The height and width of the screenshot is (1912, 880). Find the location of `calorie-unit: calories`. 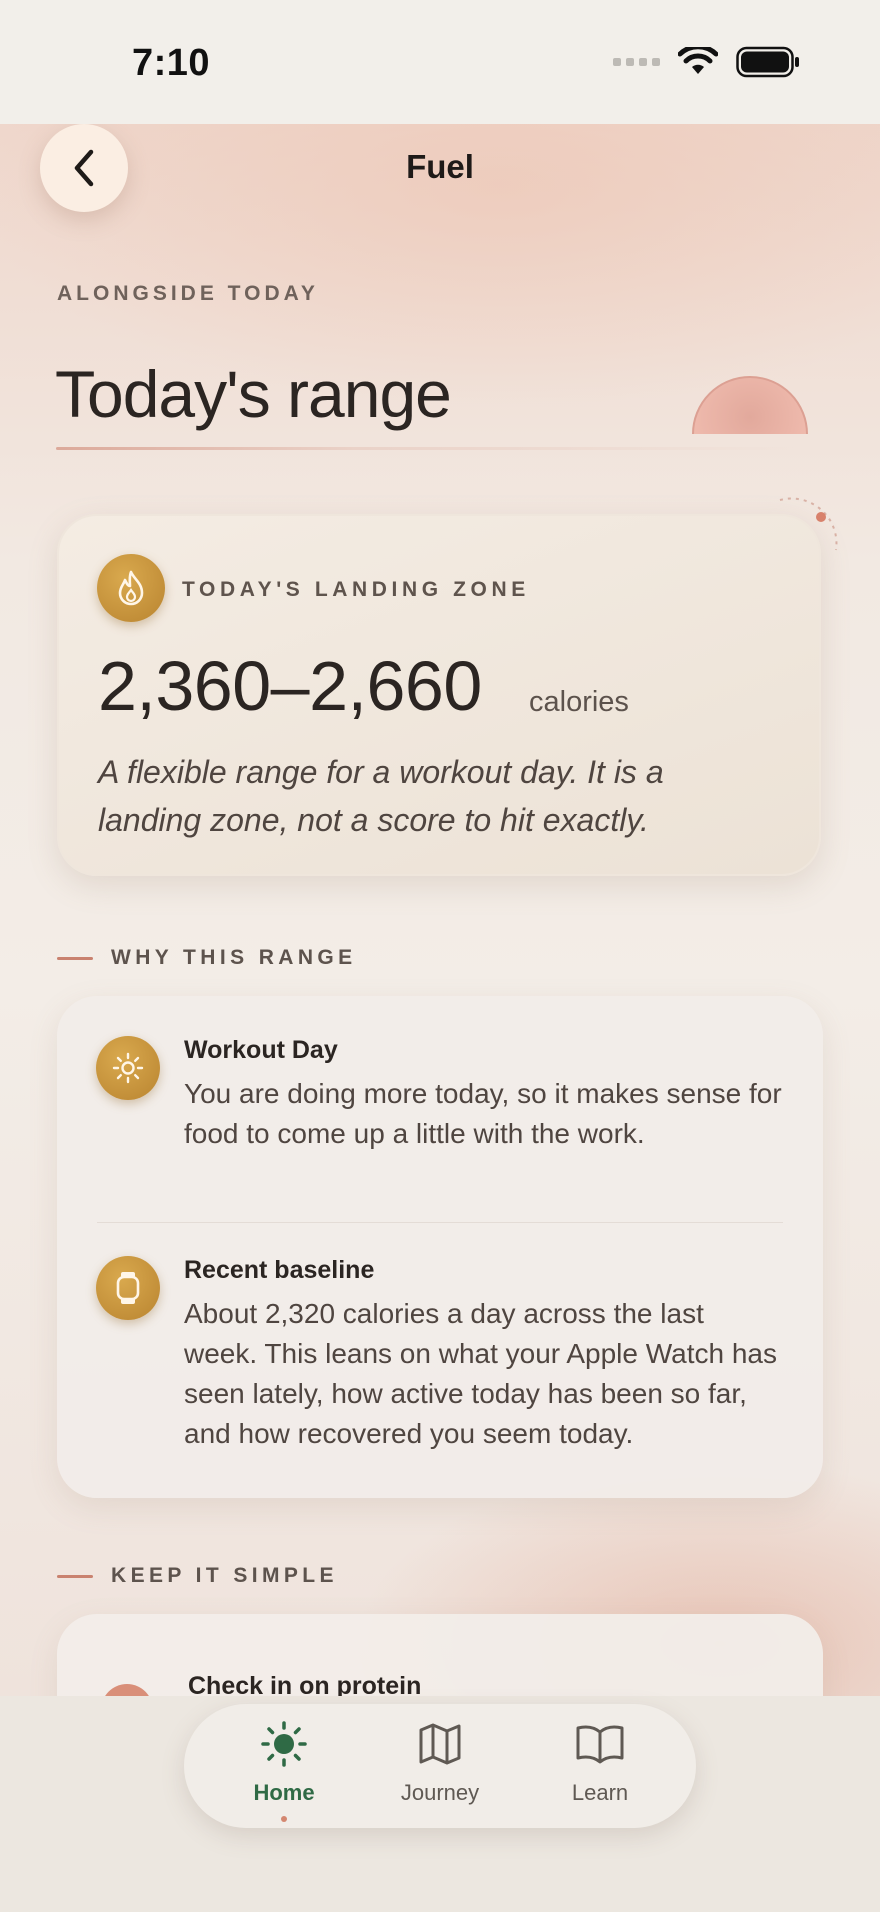

calorie-unit: calories is located at coordinates (579, 702).